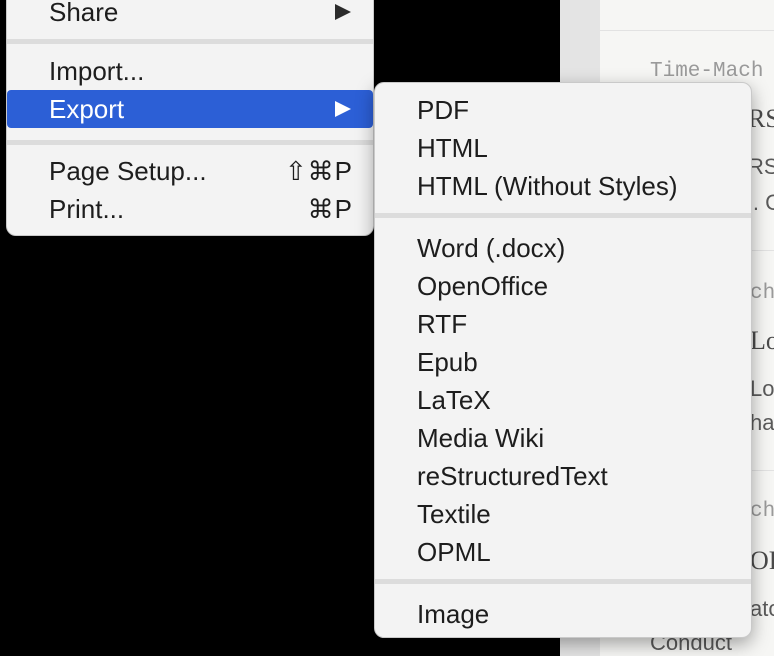 This screenshot has width=774, height=656. What do you see at coordinates (563, 400) in the screenshot?
I see `export-option-latex: LaTeX` at bounding box center [563, 400].